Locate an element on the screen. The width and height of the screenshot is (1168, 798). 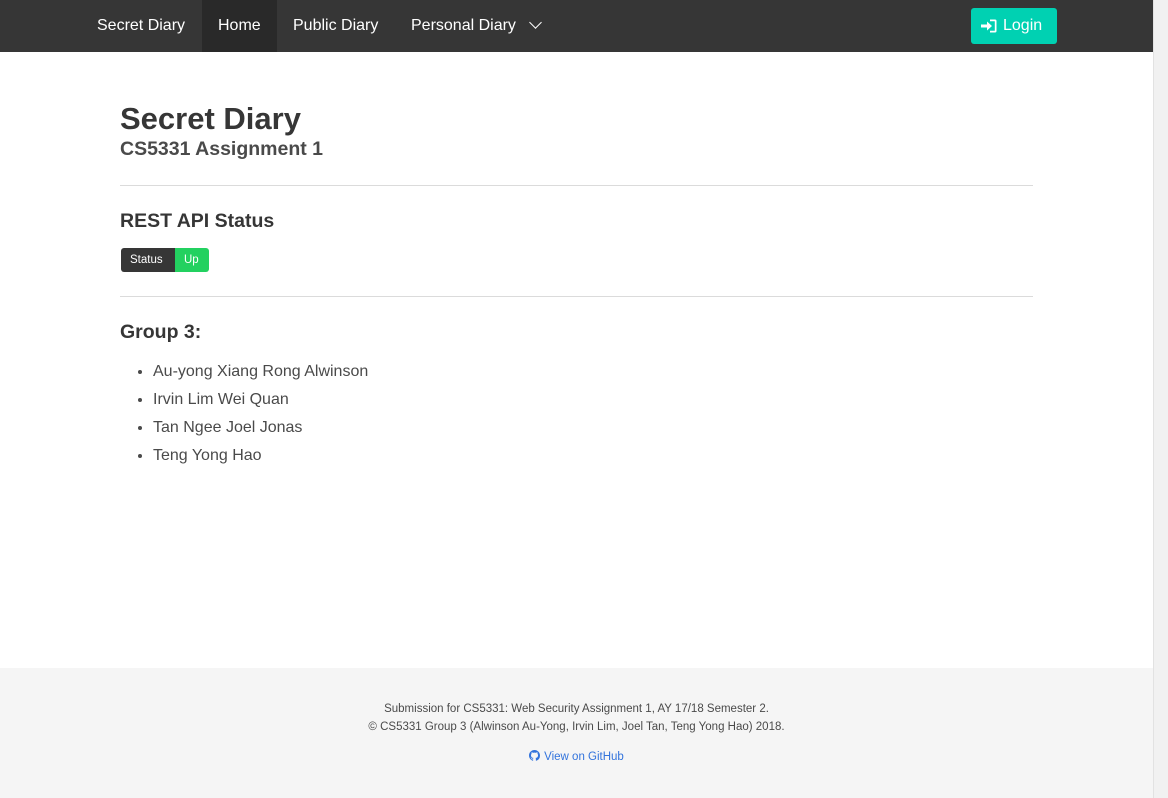
list-item: Irvin Lim Wei Quan is located at coordinates (260, 400).